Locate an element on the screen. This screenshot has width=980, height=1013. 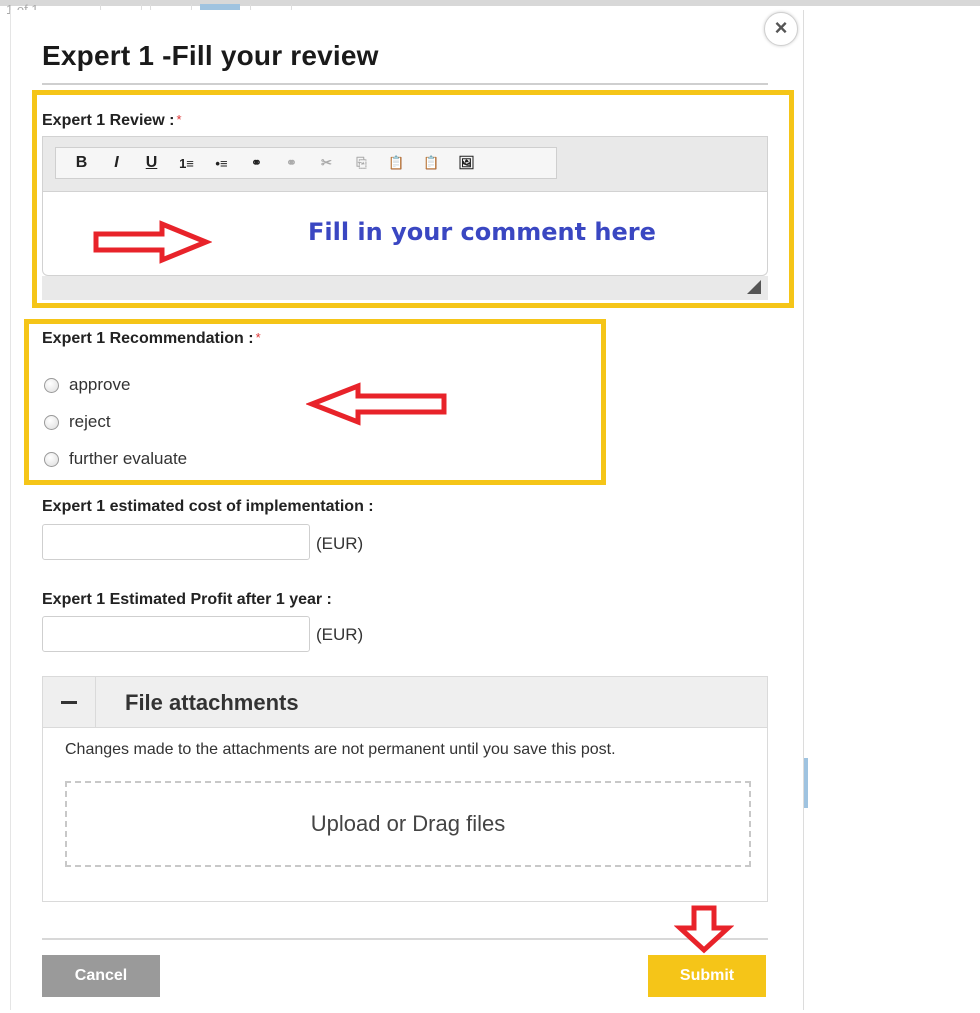
paste-icon: 📋 is located at coordinates (396, 163).